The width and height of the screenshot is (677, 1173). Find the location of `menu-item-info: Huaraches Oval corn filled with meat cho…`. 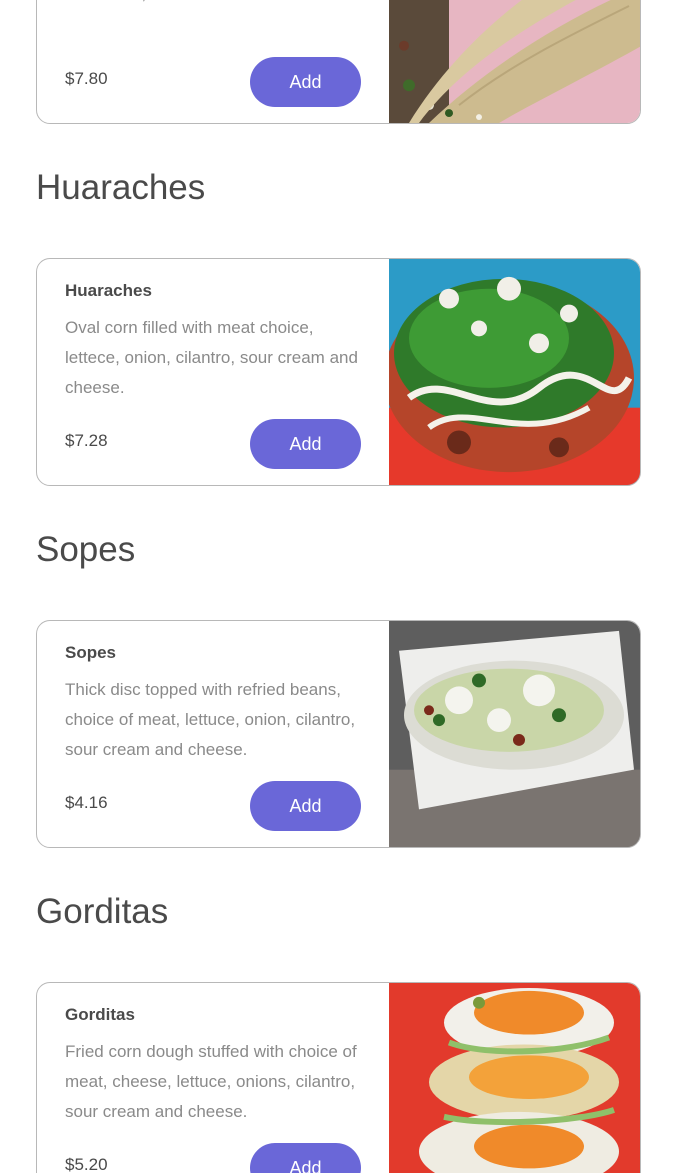

menu-item-info: Huaraches Oval corn filled with meat cho… is located at coordinates (213, 372).